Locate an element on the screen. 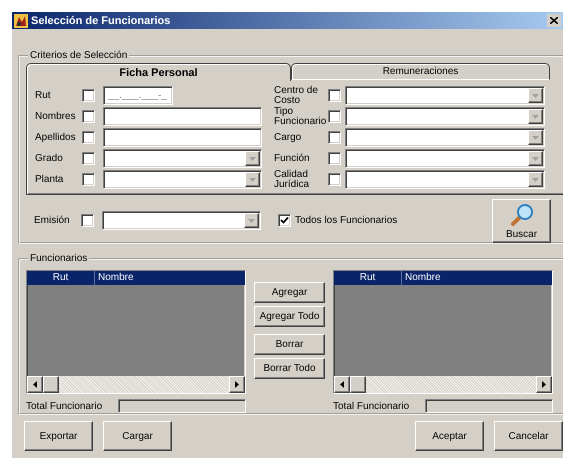 This screenshot has height=458, width=563. field-label: Calidad Jurídica is located at coordinates (292, 180).